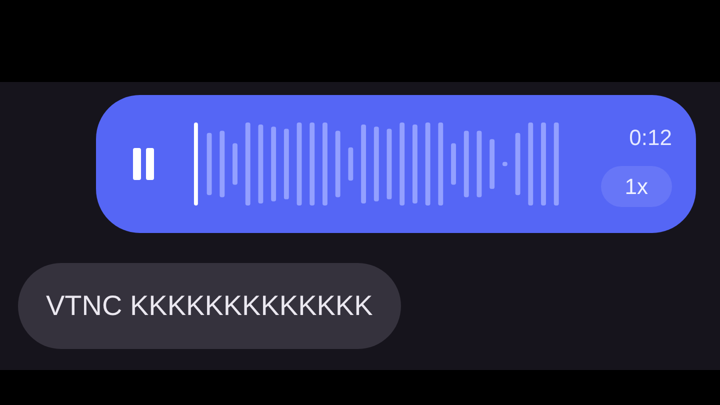 This screenshot has width=720, height=405. Describe the element at coordinates (144, 164) in the screenshot. I see `pause-button` at that location.